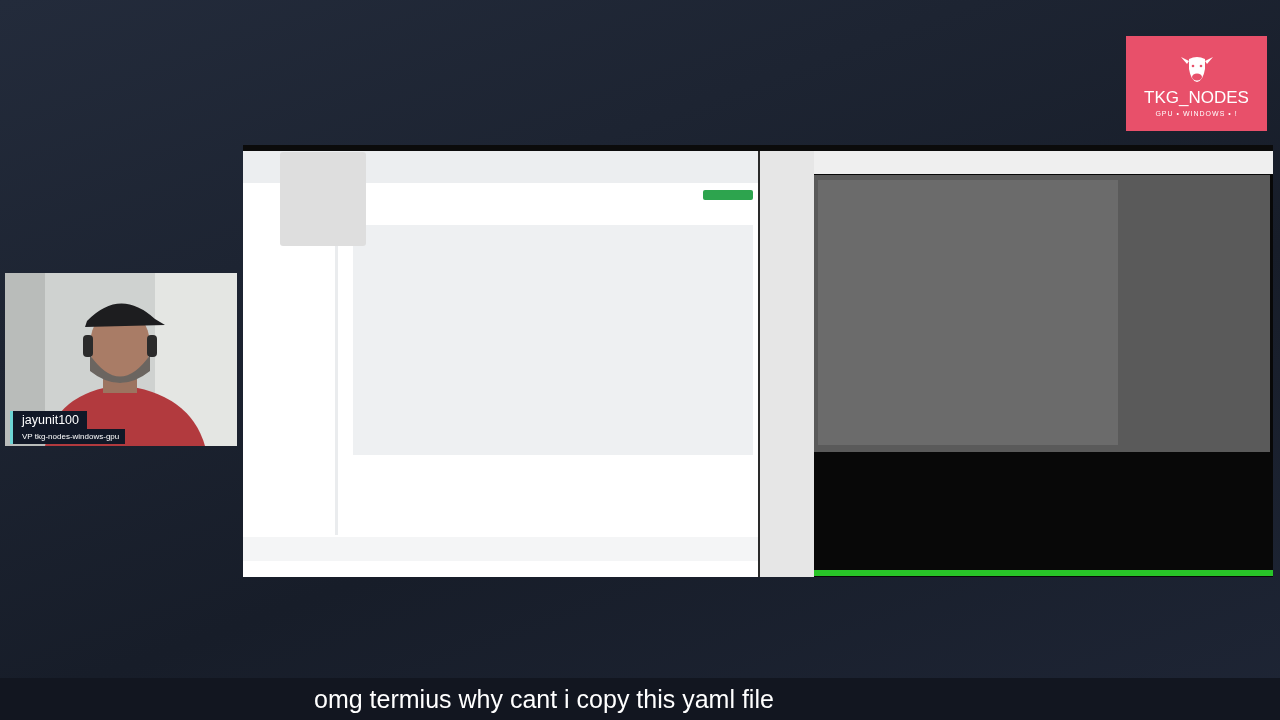  I want to click on caption: omg termius why cant i copy this yaml file, so click(544, 699).